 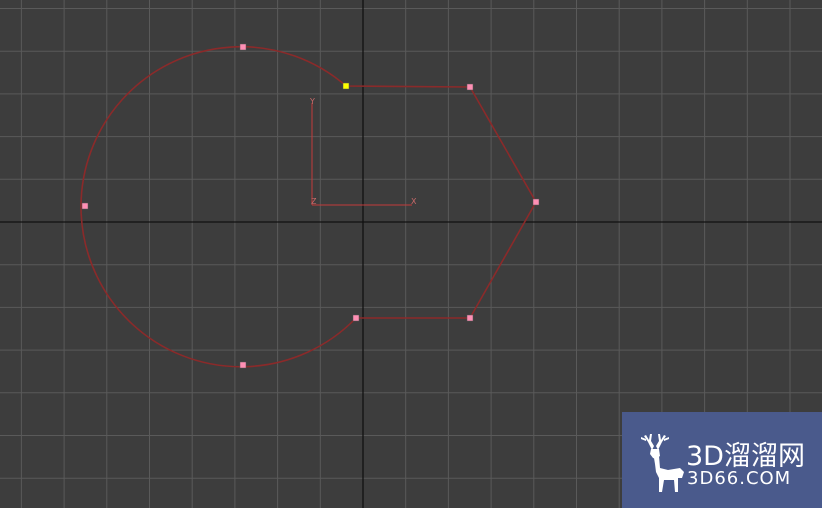 I want to click on gizmo-z-label: Z, so click(x=314, y=201).